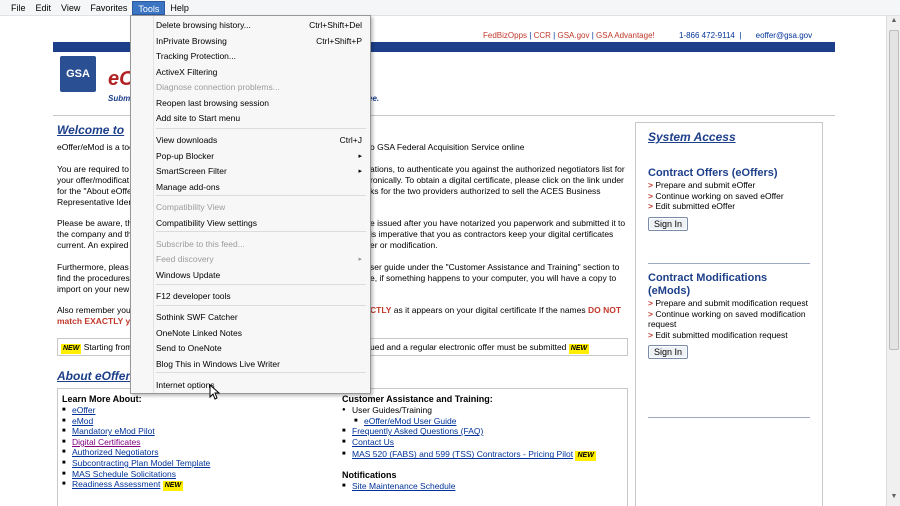 Image resolution: width=900 pixels, height=506 pixels. I want to click on menu-bar: File Edit View Favorites Tools Help, so click(450, 8).